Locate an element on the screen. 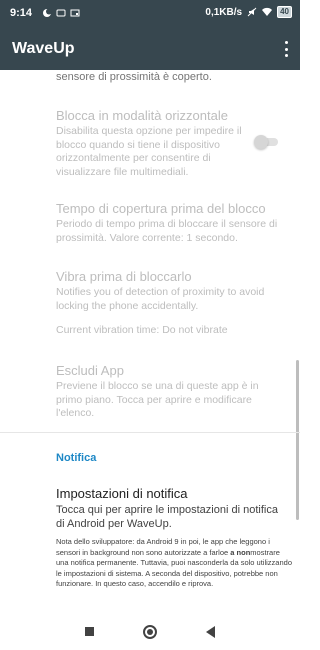 This screenshot has height=650, width=320. app-title: WaveUp is located at coordinates (43, 48).